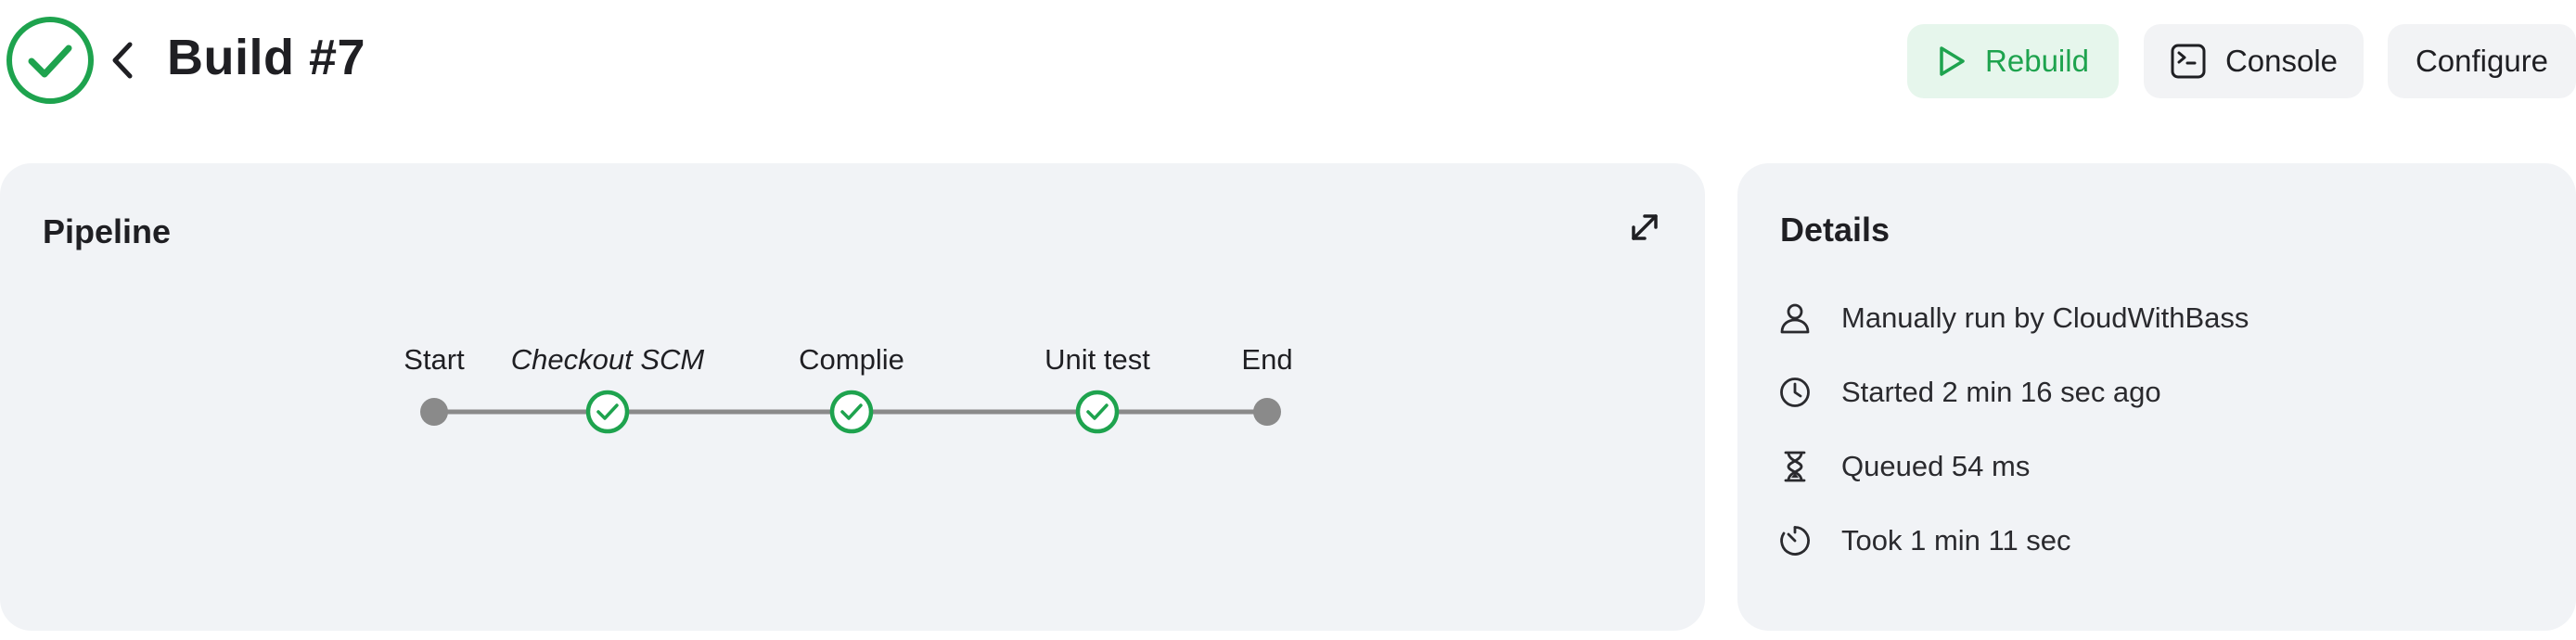 The image size is (2576, 640). I want to click on detail-duration: Took 1 min 11 sec, so click(1924, 541).